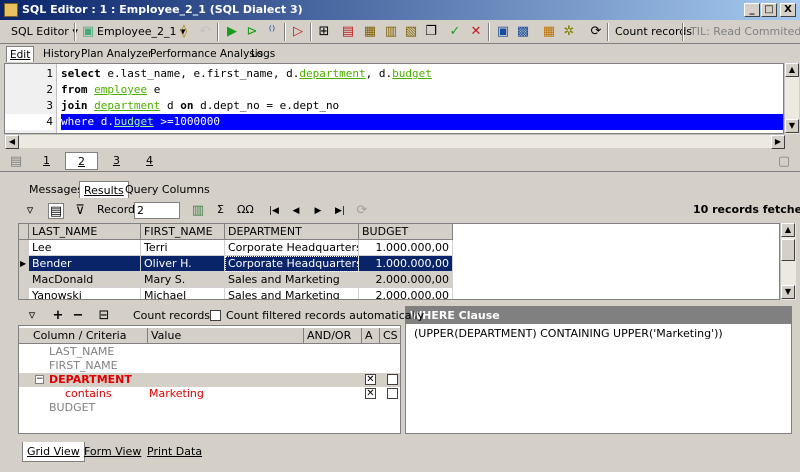 The image size is (800, 472). I want to click on page-tab-1: 1, so click(46, 161).